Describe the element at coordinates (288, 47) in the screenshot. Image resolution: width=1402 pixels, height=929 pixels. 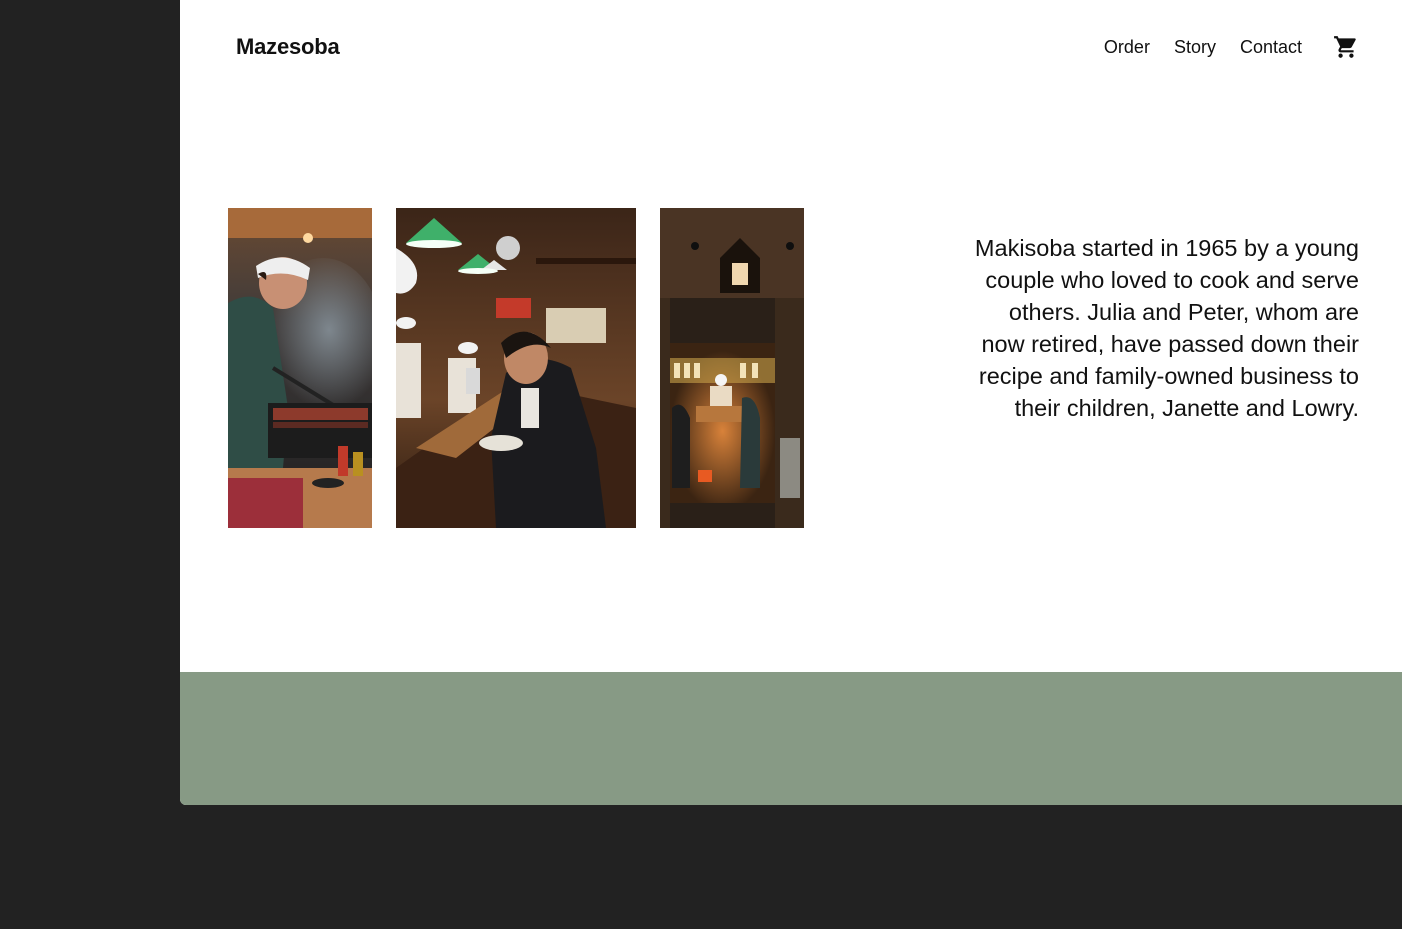
I see `brand-logo: Mazesoba` at that location.